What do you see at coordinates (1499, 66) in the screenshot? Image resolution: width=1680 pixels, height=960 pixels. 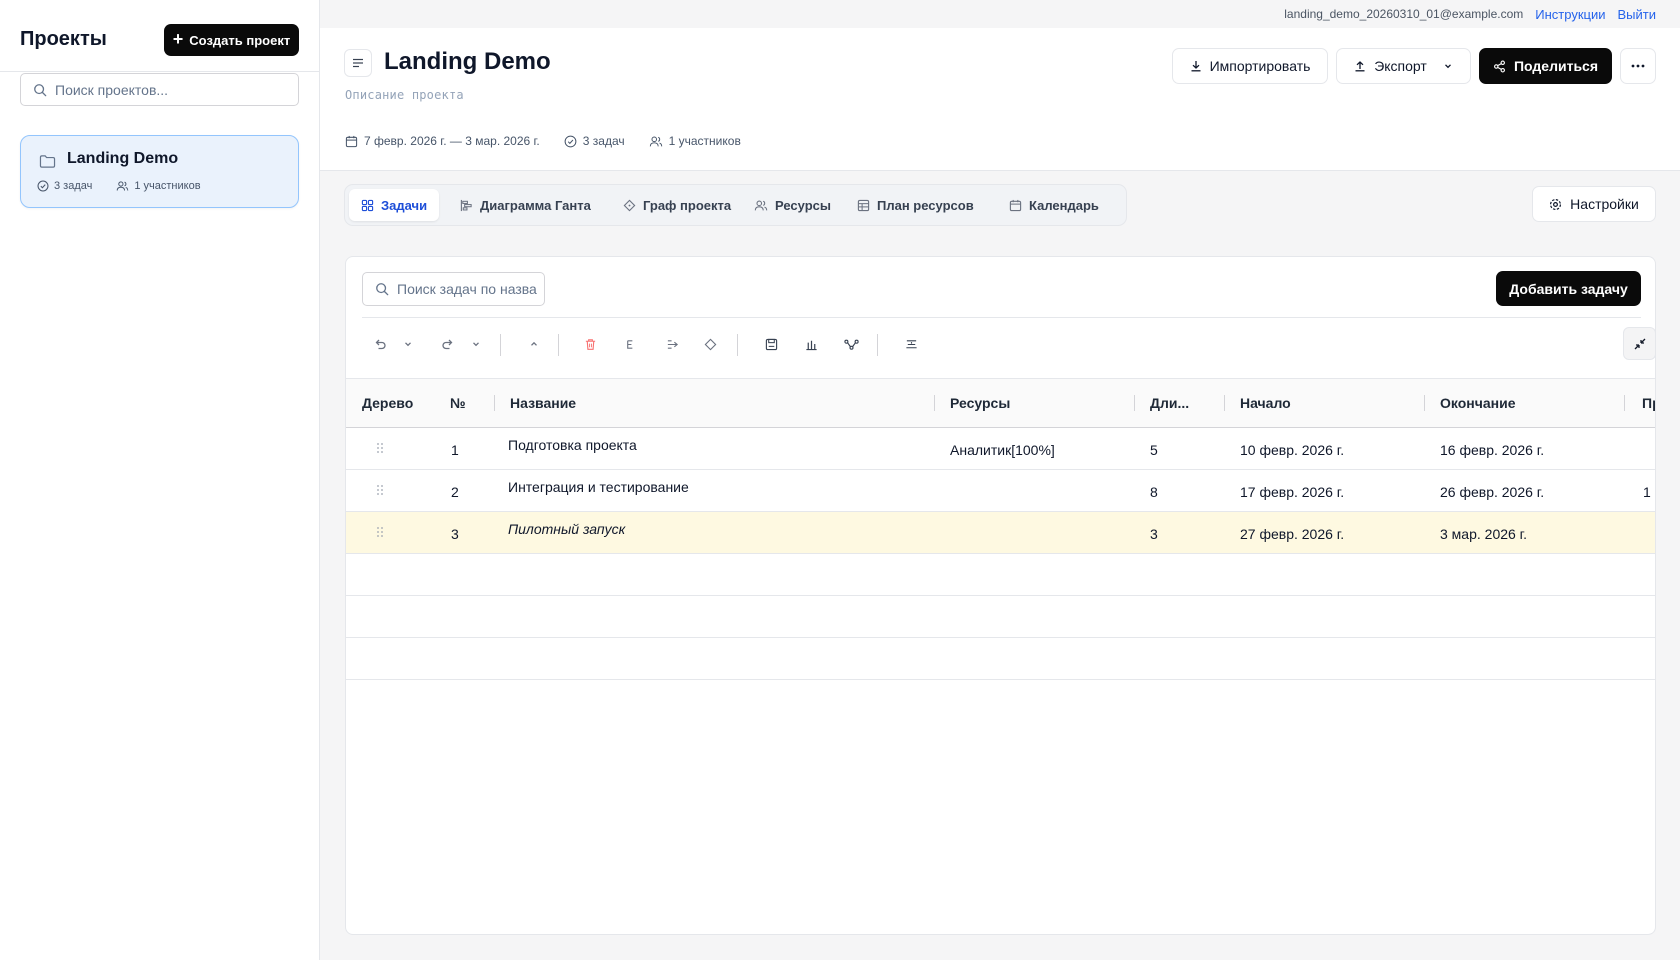 I see `share-icon` at bounding box center [1499, 66].